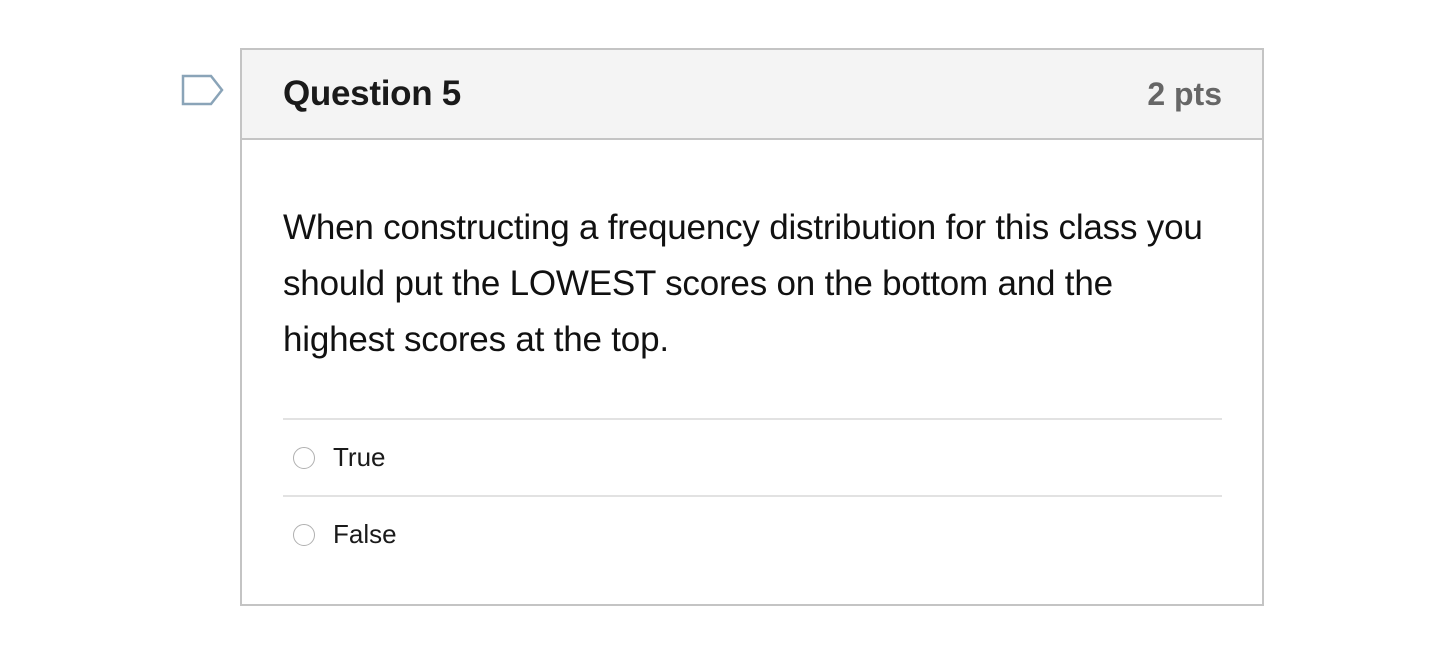 The image size is (1452, 670). I want to click on answer-list: True False, so click(752, 495).